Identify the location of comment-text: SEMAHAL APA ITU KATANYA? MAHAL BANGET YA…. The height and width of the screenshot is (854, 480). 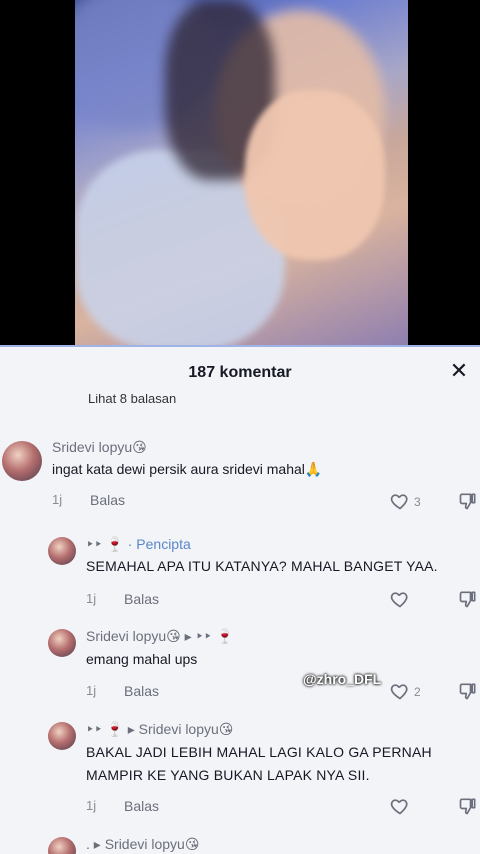
(262, 566).